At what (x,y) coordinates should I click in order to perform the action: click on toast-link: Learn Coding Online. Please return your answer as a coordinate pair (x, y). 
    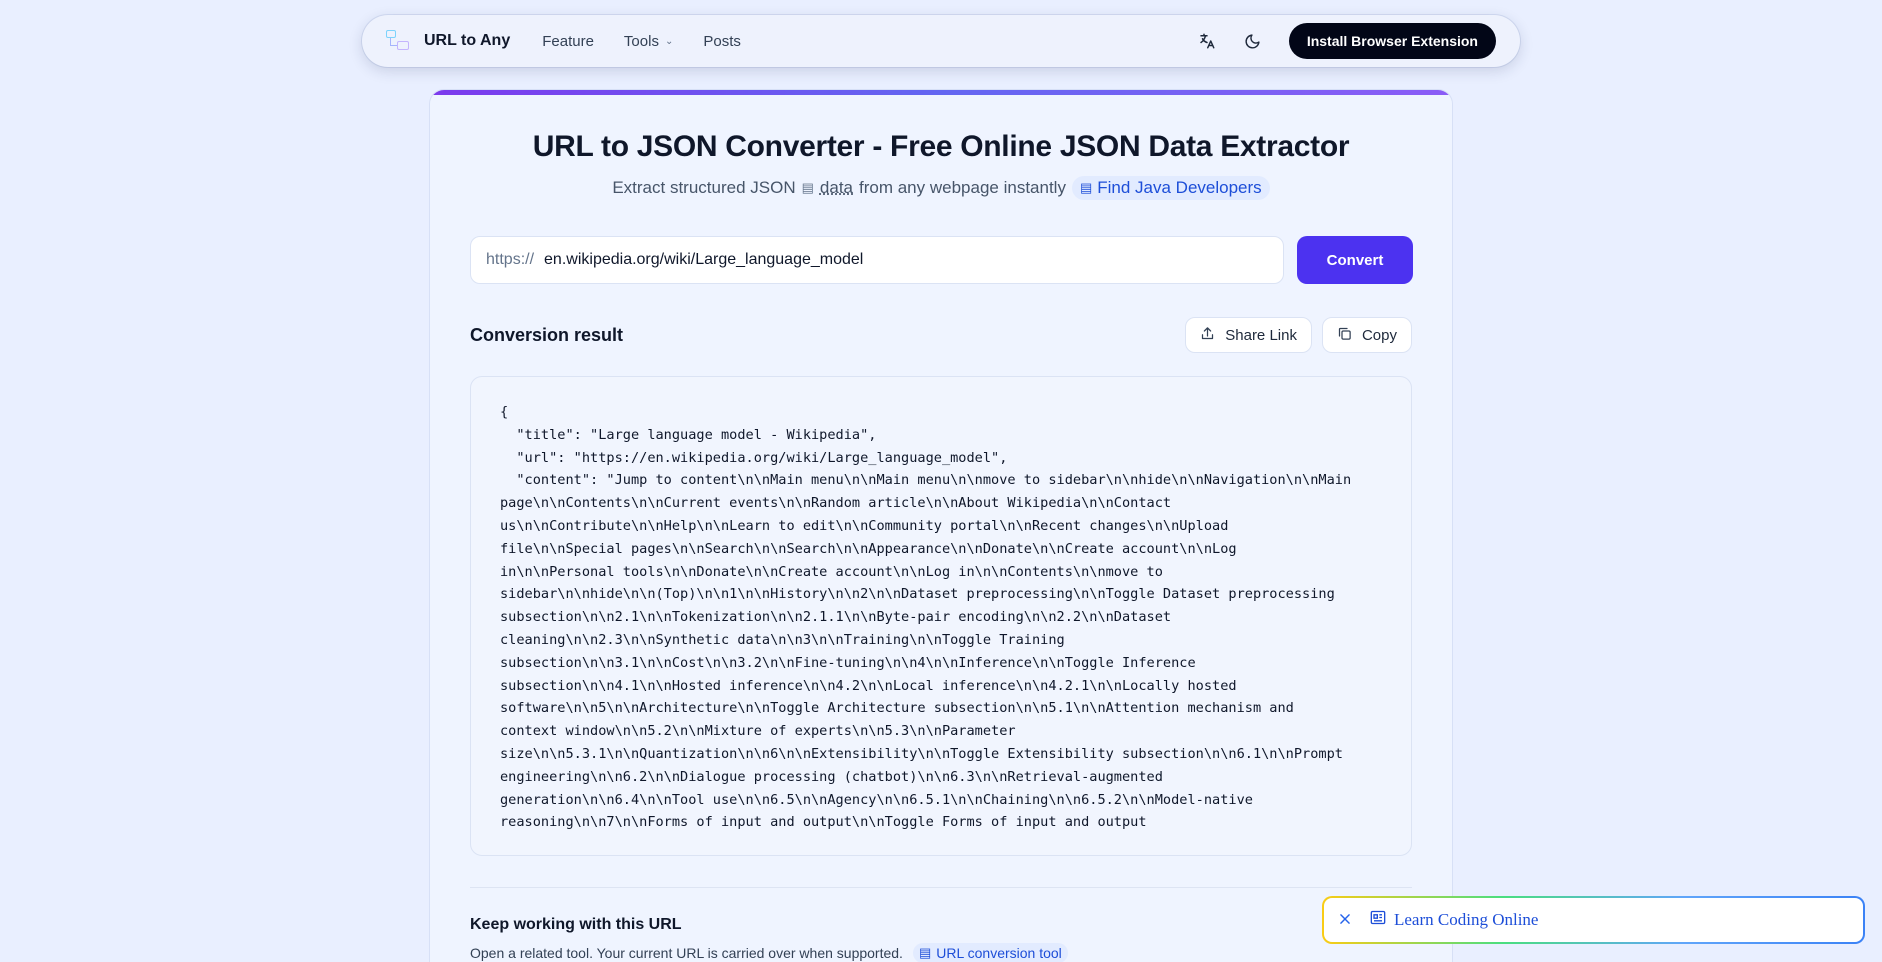
    Looking at the image, I should click on (1454, 920).